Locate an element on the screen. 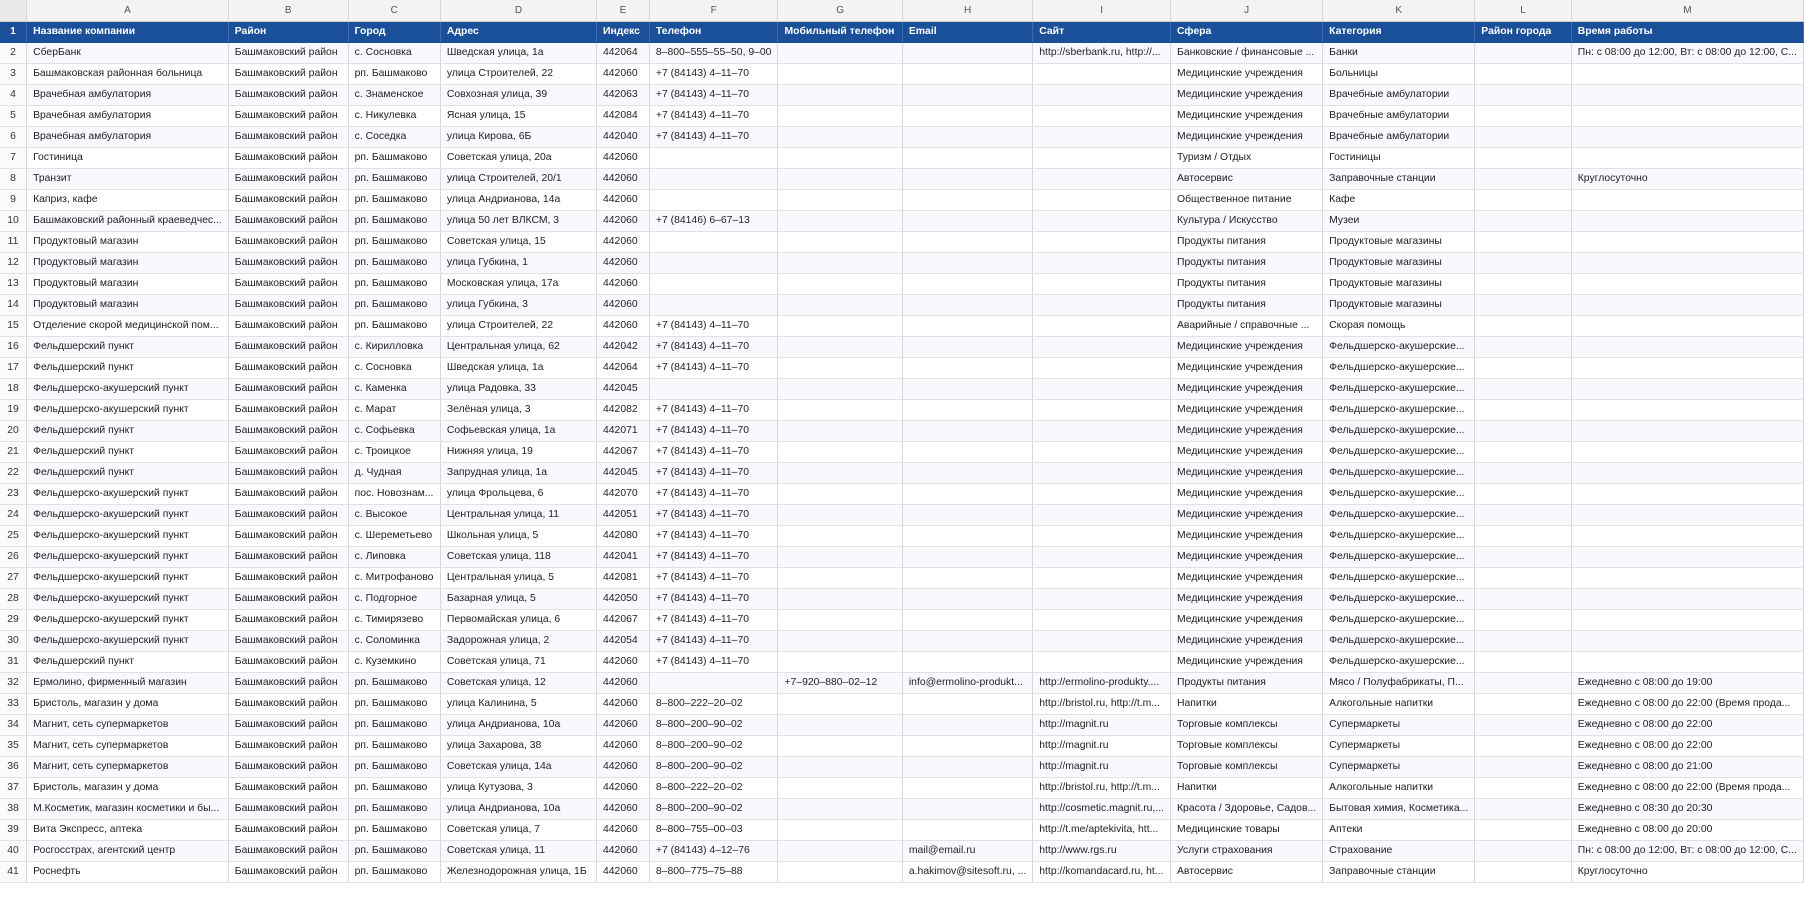  row-number: 27 is located at coordinates (14, 578).